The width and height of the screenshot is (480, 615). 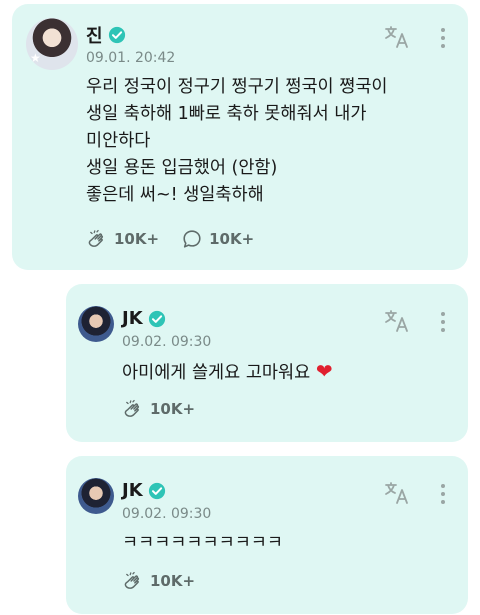 I want to click on comment-bubble-icon, so click(x=192, y=239).